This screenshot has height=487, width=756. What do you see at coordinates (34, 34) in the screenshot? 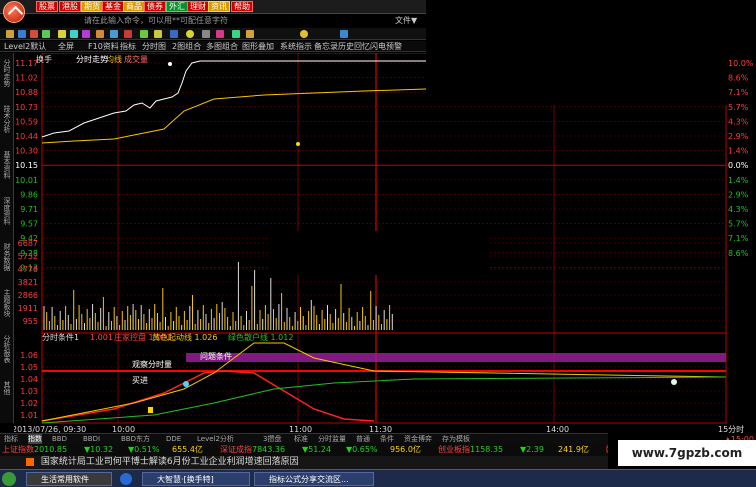
I see `alert-icon` at bounding box center [34, 34].